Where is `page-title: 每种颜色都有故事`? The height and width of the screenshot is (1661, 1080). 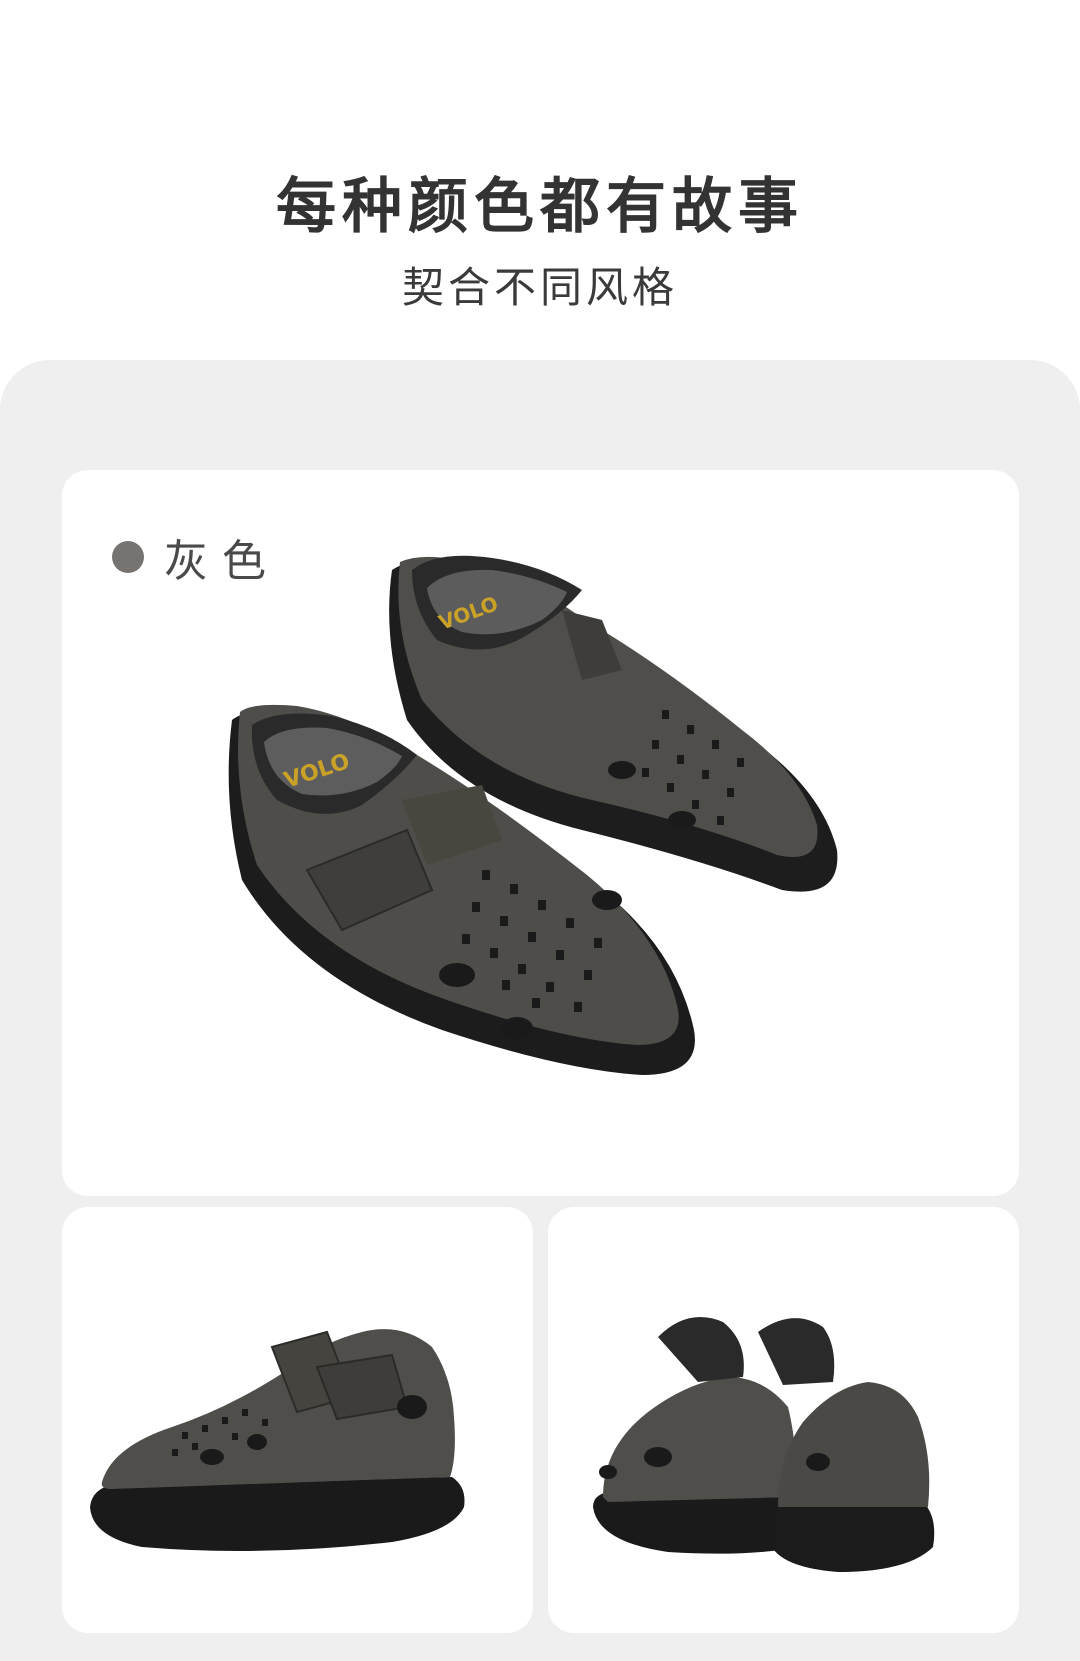 page-title: 每种颜色都有故事 is located at coordinates (540, 207).